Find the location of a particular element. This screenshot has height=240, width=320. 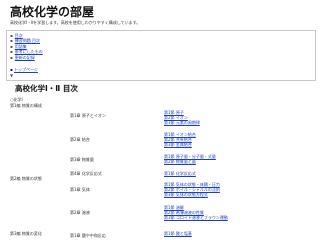

chapter-label: 第2章 溶液 is located at coordinates (80, 212).